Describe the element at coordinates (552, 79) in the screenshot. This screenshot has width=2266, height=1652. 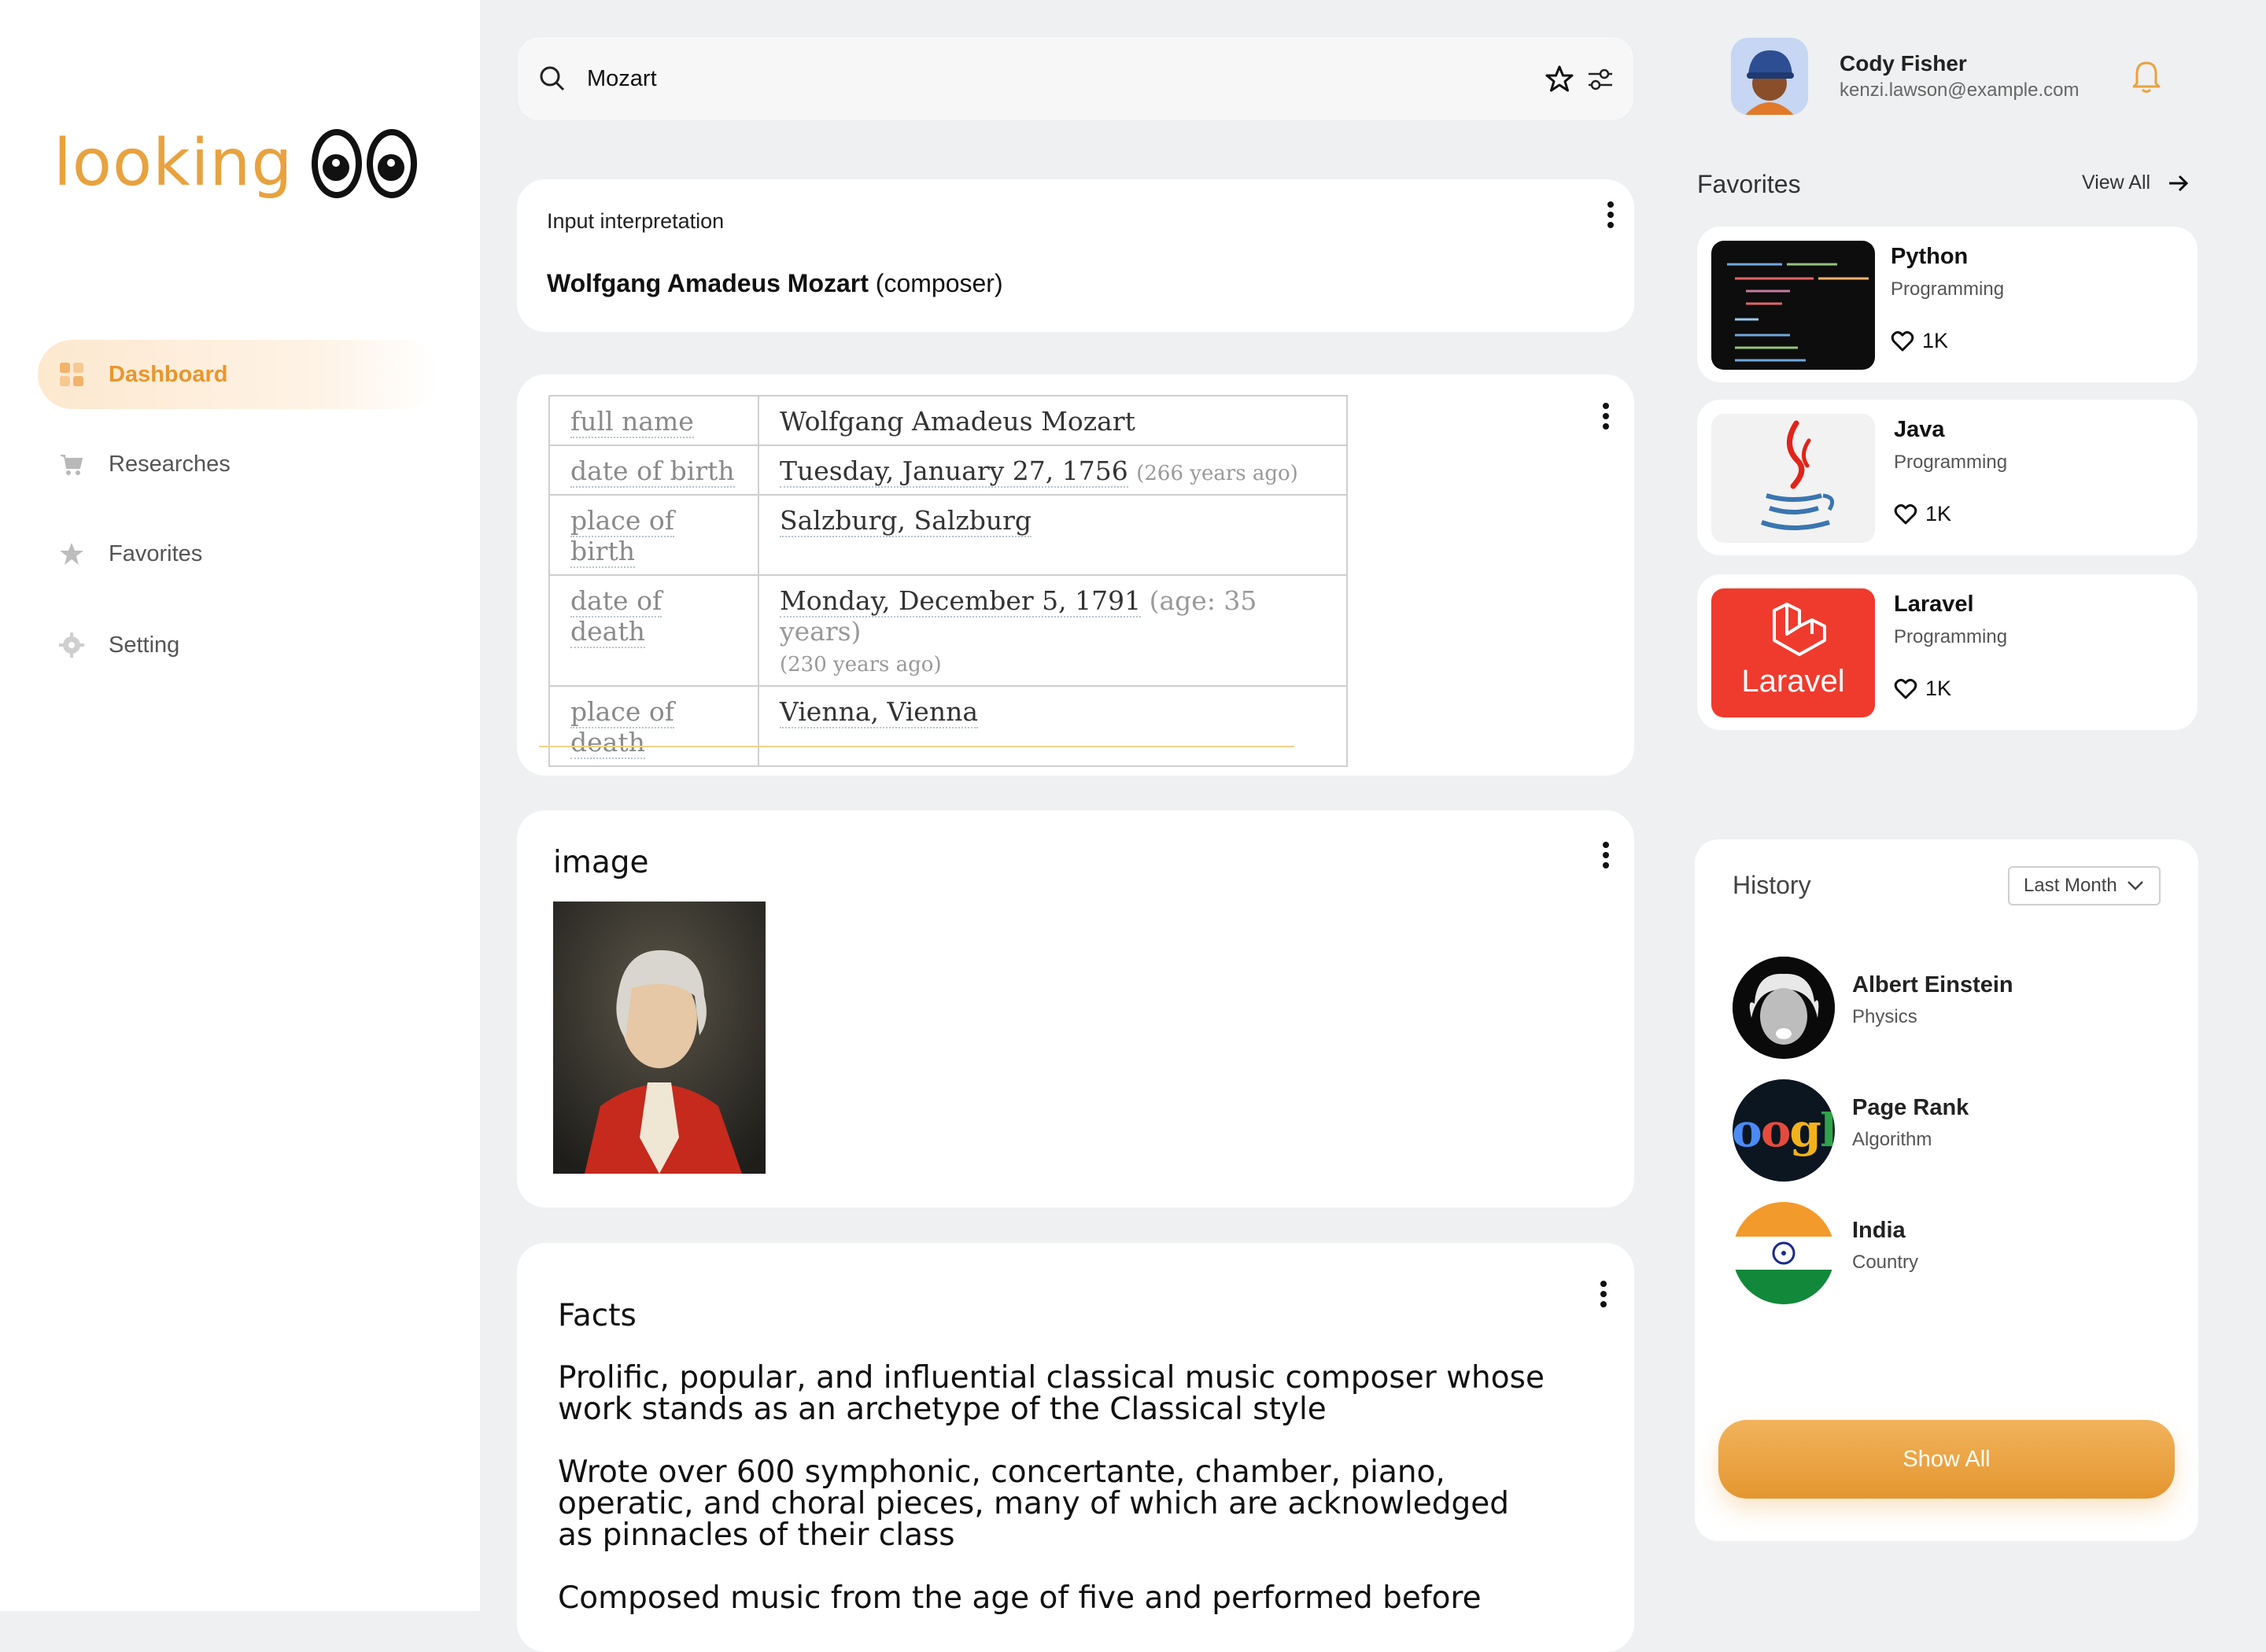
I see `search-icon` at that location.